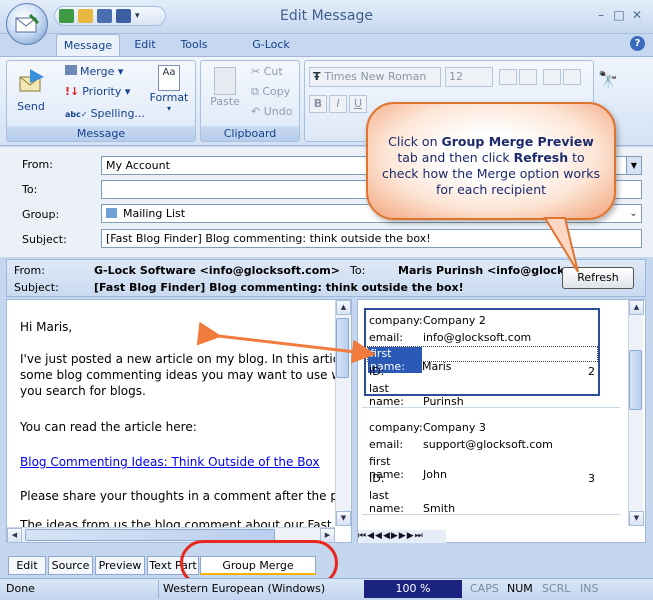 Image resolution: width=653 pixels, height=600 pixels. What do you see at coordinates (286, 342) in the screenshot?
I see `annotation-arrow` at bounding box center [286, 342].